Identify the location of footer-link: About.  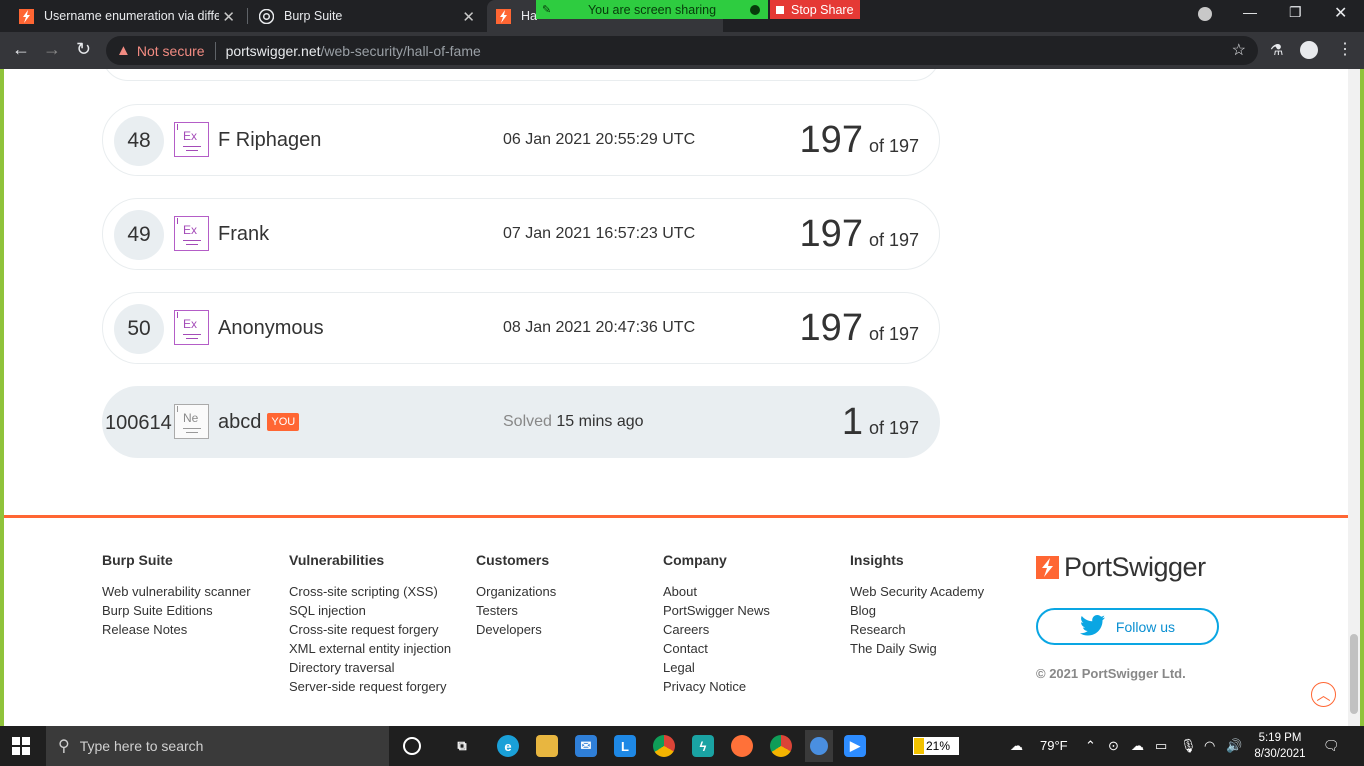
(716, 591).